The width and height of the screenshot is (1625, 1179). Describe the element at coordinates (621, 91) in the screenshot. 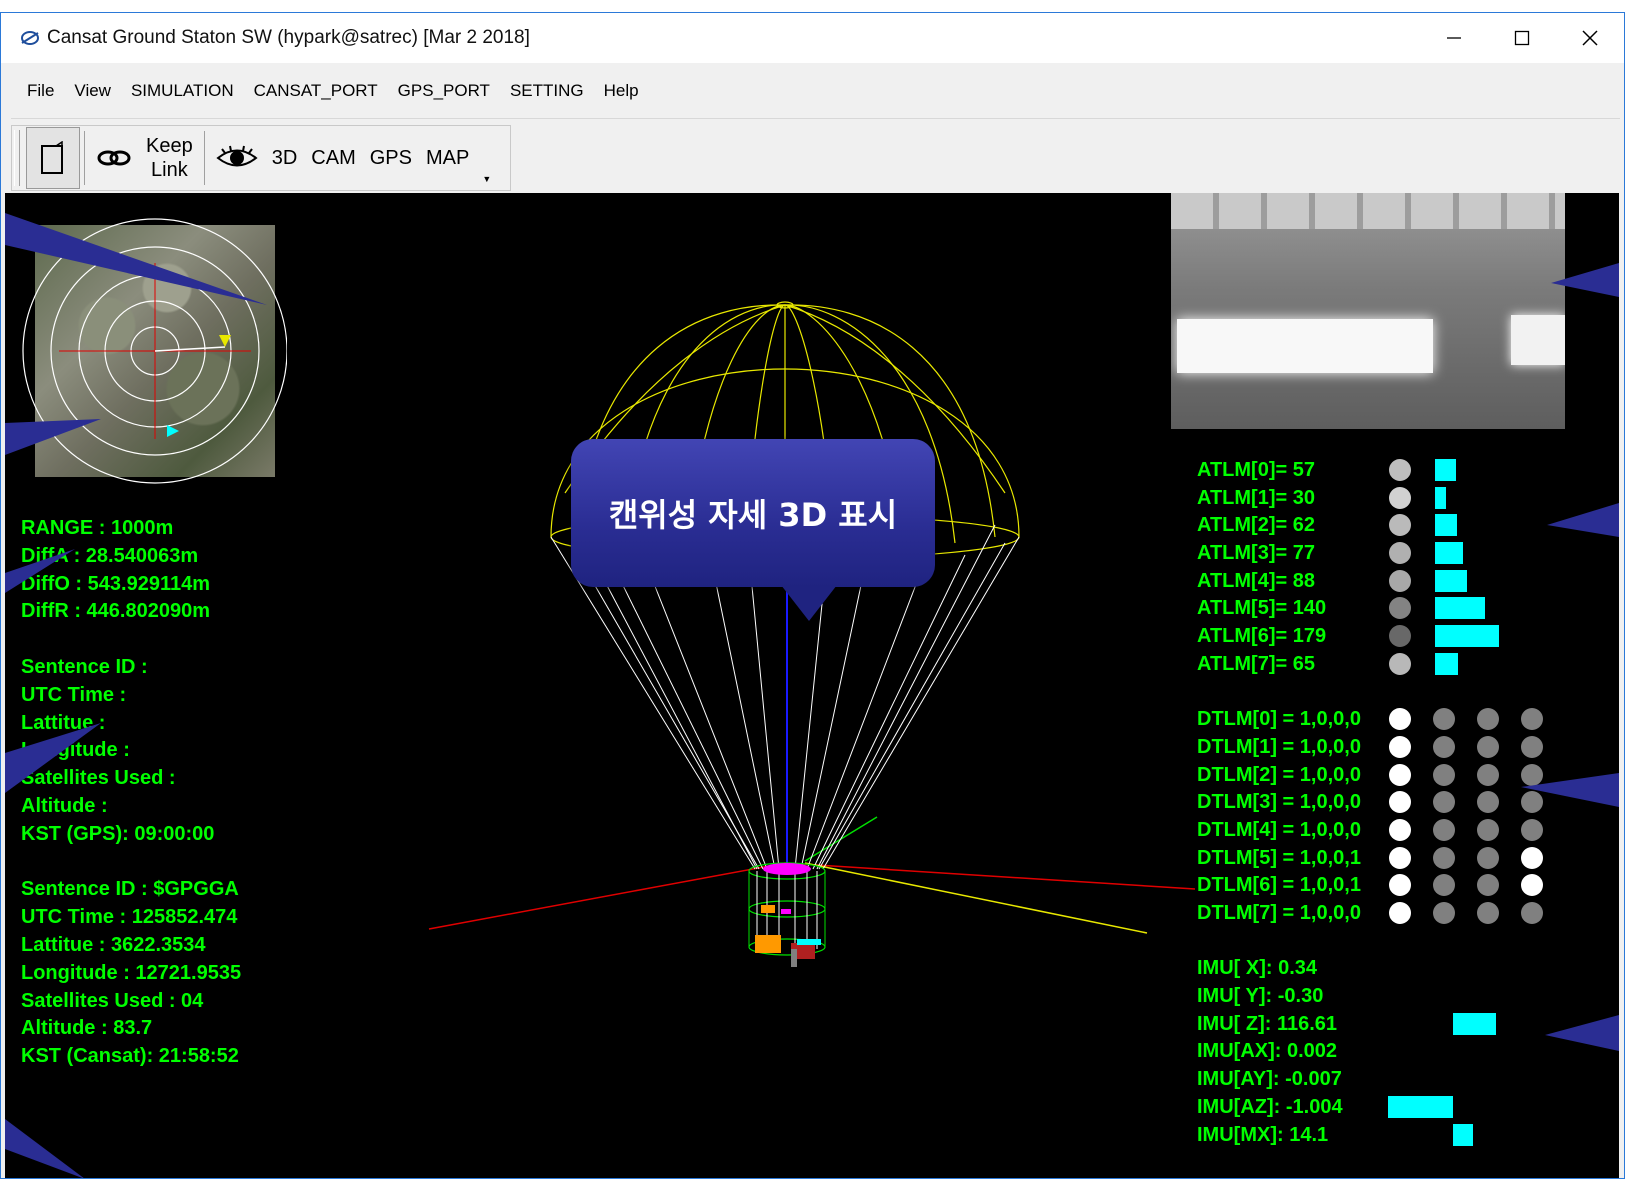

I see `menu-help: Help` at that location.